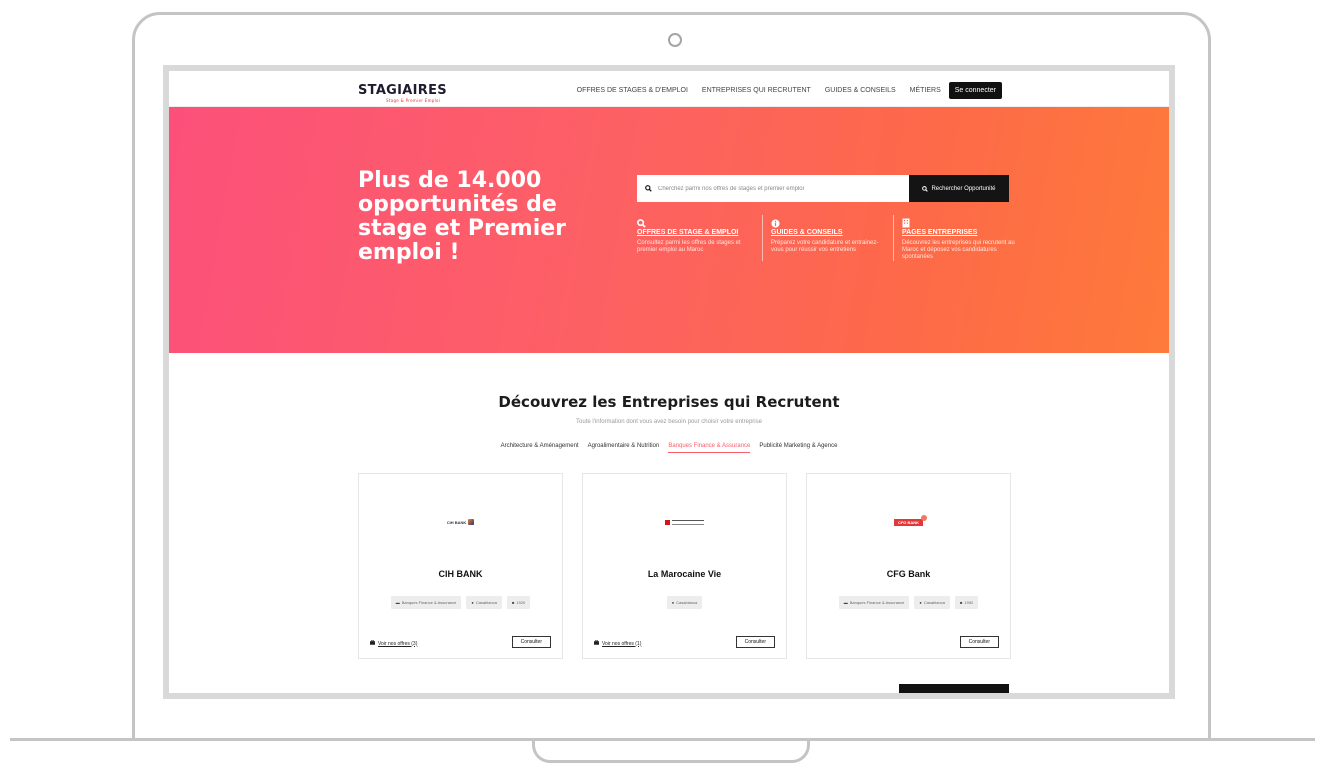 The image size is (1325, 778). What do you see at coordinates (828, 232) in the screenshot?
I see `feature-title: GUIDES & CONSEILS` at bounding box center [828, 232].